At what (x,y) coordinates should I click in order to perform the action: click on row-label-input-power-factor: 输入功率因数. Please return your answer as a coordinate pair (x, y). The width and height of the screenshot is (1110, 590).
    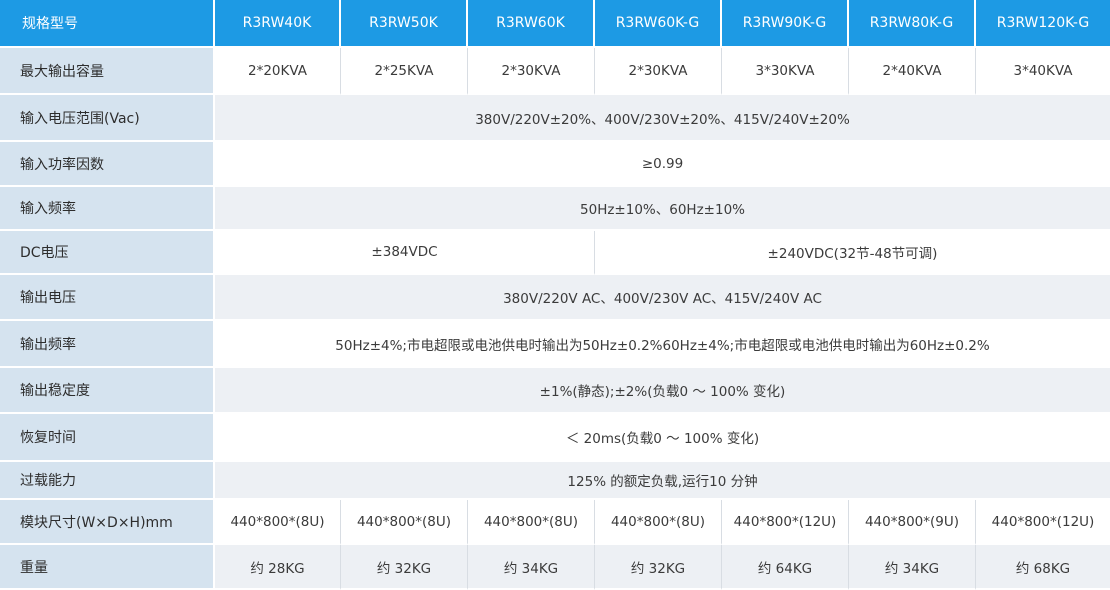
    Looking at the image, I should click on (107, 164).